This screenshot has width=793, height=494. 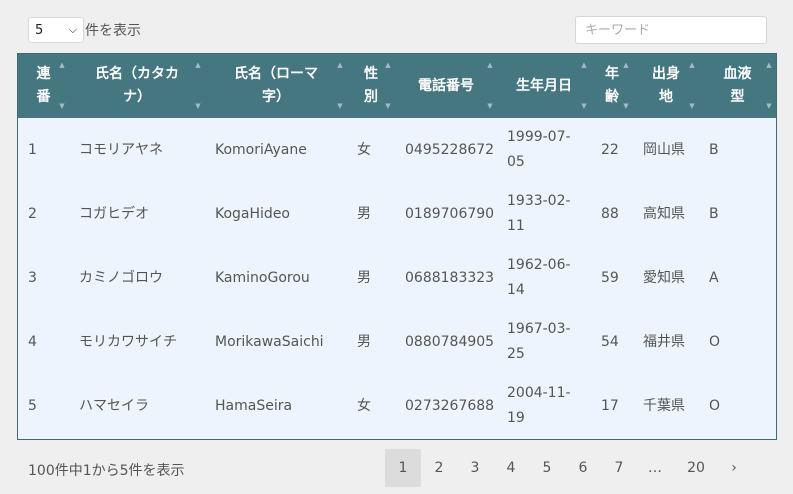 I want to click on pagination: 1 2 3 4 5 6 7… 20 ›, so click(x=567, y=468).